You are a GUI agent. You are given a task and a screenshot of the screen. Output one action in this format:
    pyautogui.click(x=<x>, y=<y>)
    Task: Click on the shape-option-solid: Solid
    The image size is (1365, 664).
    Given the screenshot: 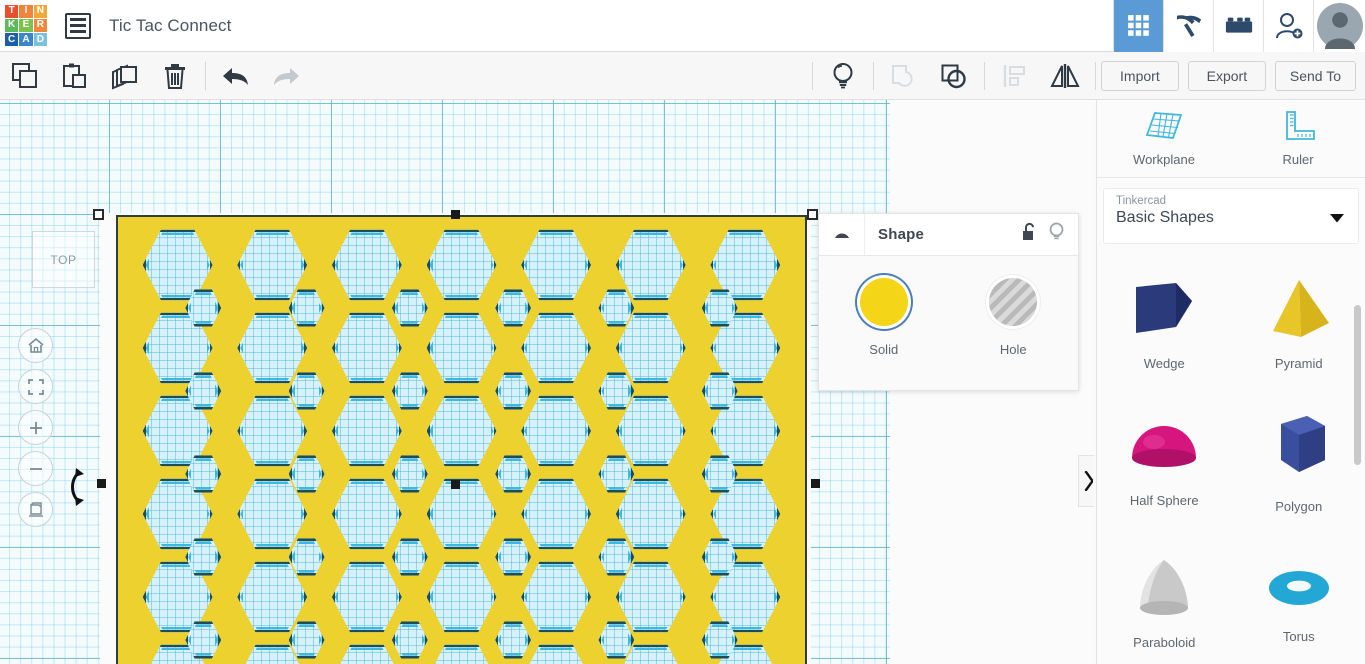 What is the action you would take?
    pyautogui.click(x=884, y=317)
    